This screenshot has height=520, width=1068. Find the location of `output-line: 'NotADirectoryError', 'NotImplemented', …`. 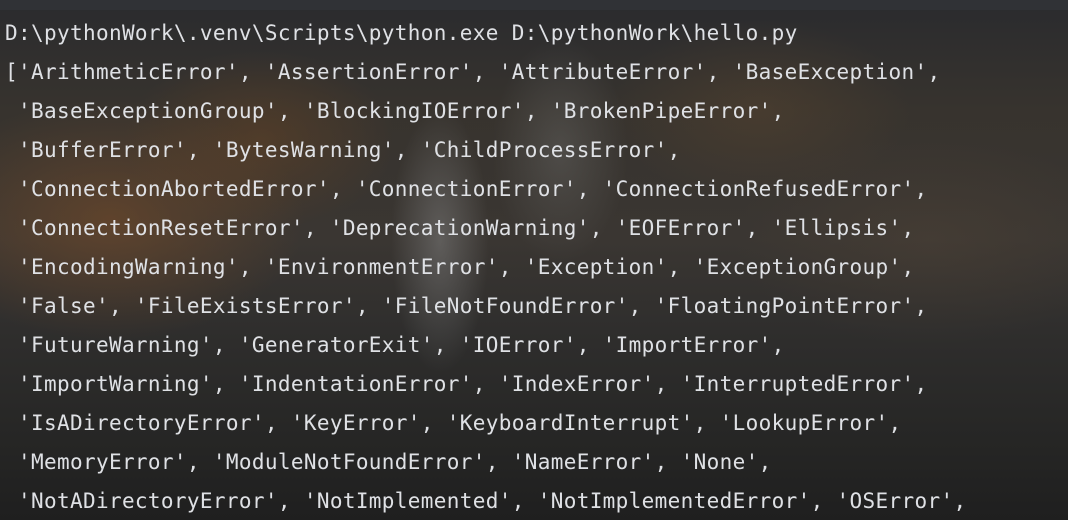

output-line: 'NotADirectoryError', 'NotImplemented', … is located at coordinates (486, 501).